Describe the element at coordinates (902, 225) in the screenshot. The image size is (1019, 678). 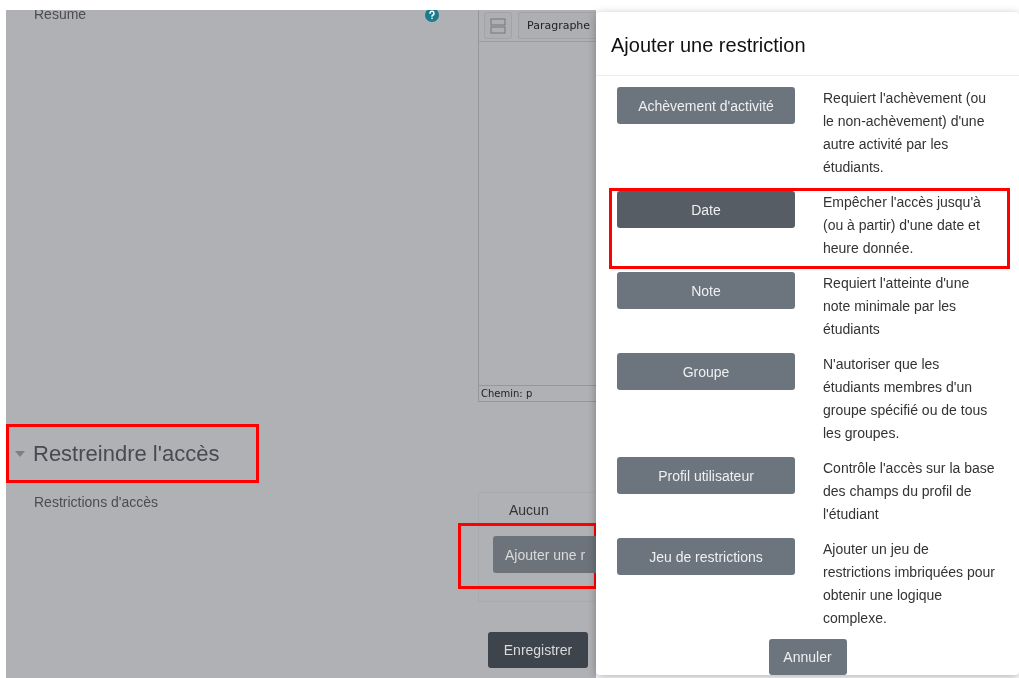
I see `restriction-description: Empêcher l'accès jusqu'à (ou à partir) d'une date et heure donnée.` at that location.